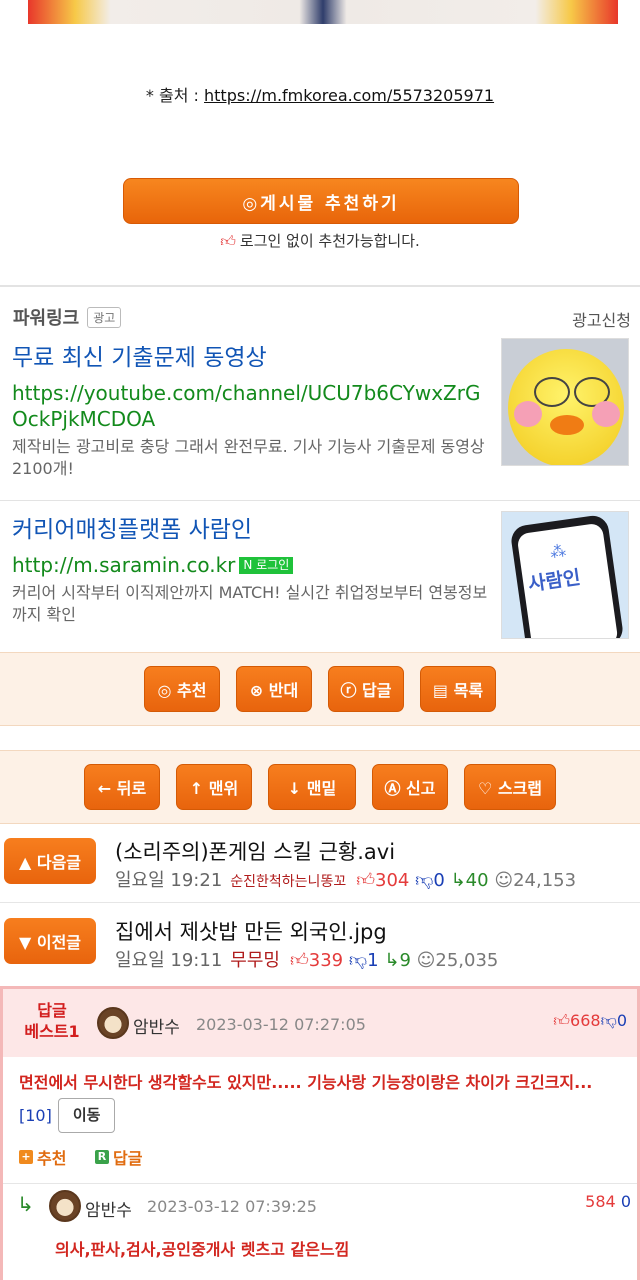 Image resolution: width=640 pixels, height=1280 pixels. I want to click on post-image-bottom, so click(323, 12).